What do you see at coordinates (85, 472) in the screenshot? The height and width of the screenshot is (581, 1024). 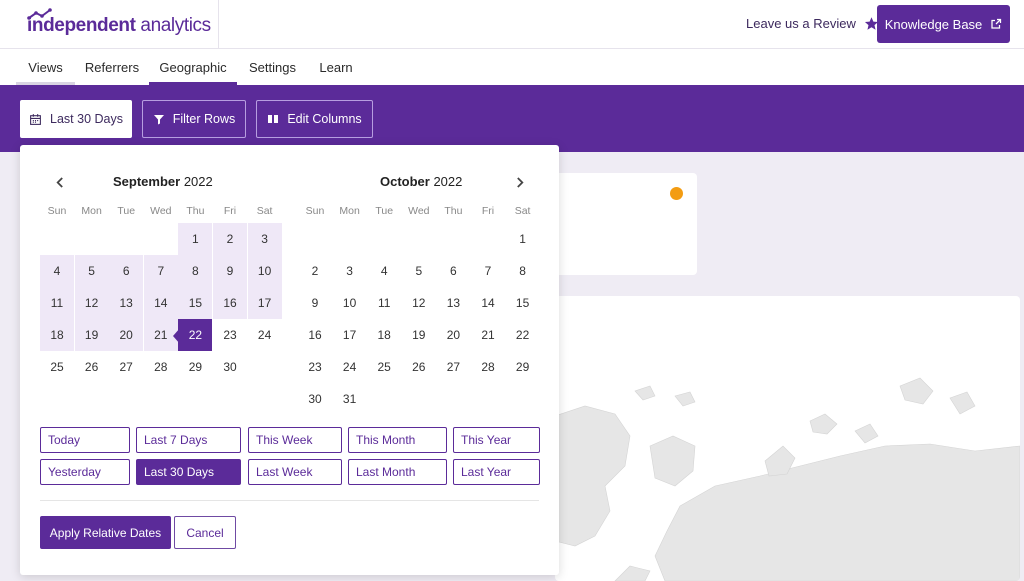 I see `range-yesterday-button: Yesterday` at bounding box center [85, 472].